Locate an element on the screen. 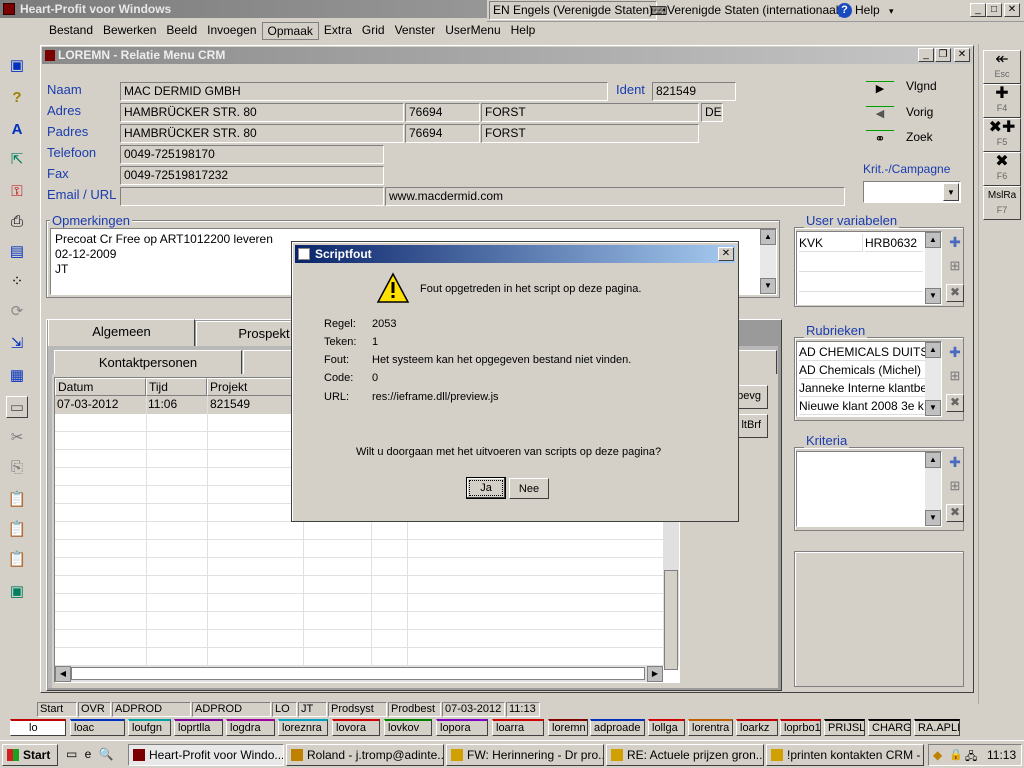  tab-algemeen: Algemeen is located at coordinates (121, 333).